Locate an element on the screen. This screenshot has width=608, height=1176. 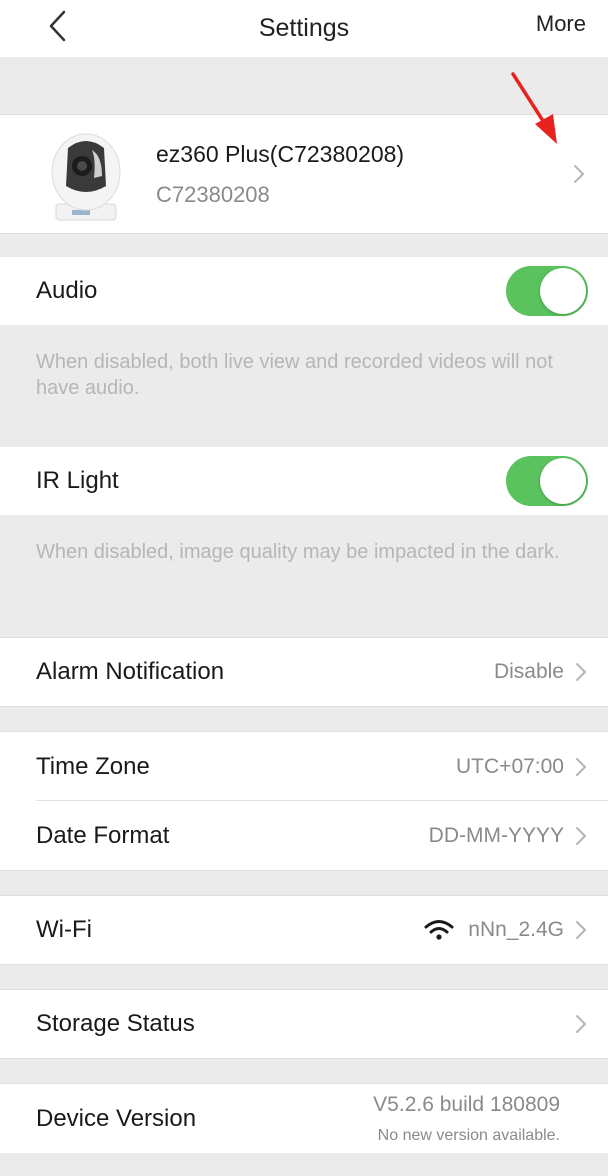
wifi-label: Wi-Fi is located at coordinates (64, 929).